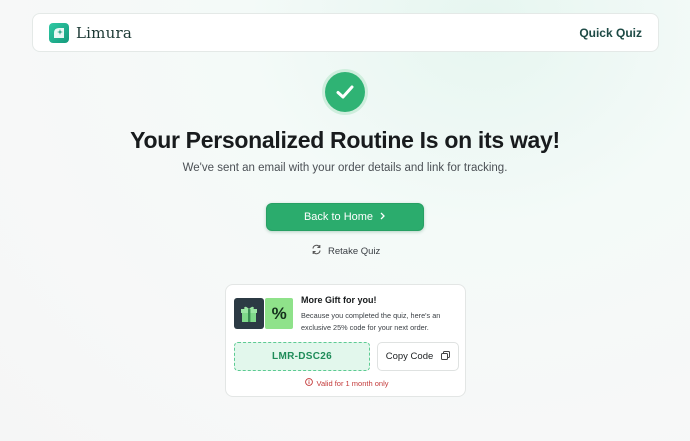 The width and height of the screenshot is (690, 441). I want to click on gift-icon, so click(249, 313).